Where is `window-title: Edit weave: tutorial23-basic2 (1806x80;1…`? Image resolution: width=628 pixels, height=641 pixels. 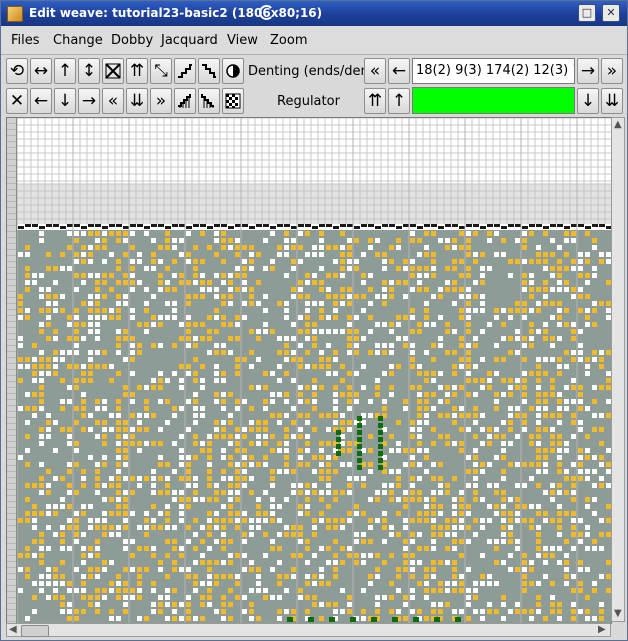
window-title: Edit weave: tutorial23-basic2 (1806x80;1… is located at coordinates (176, 13).